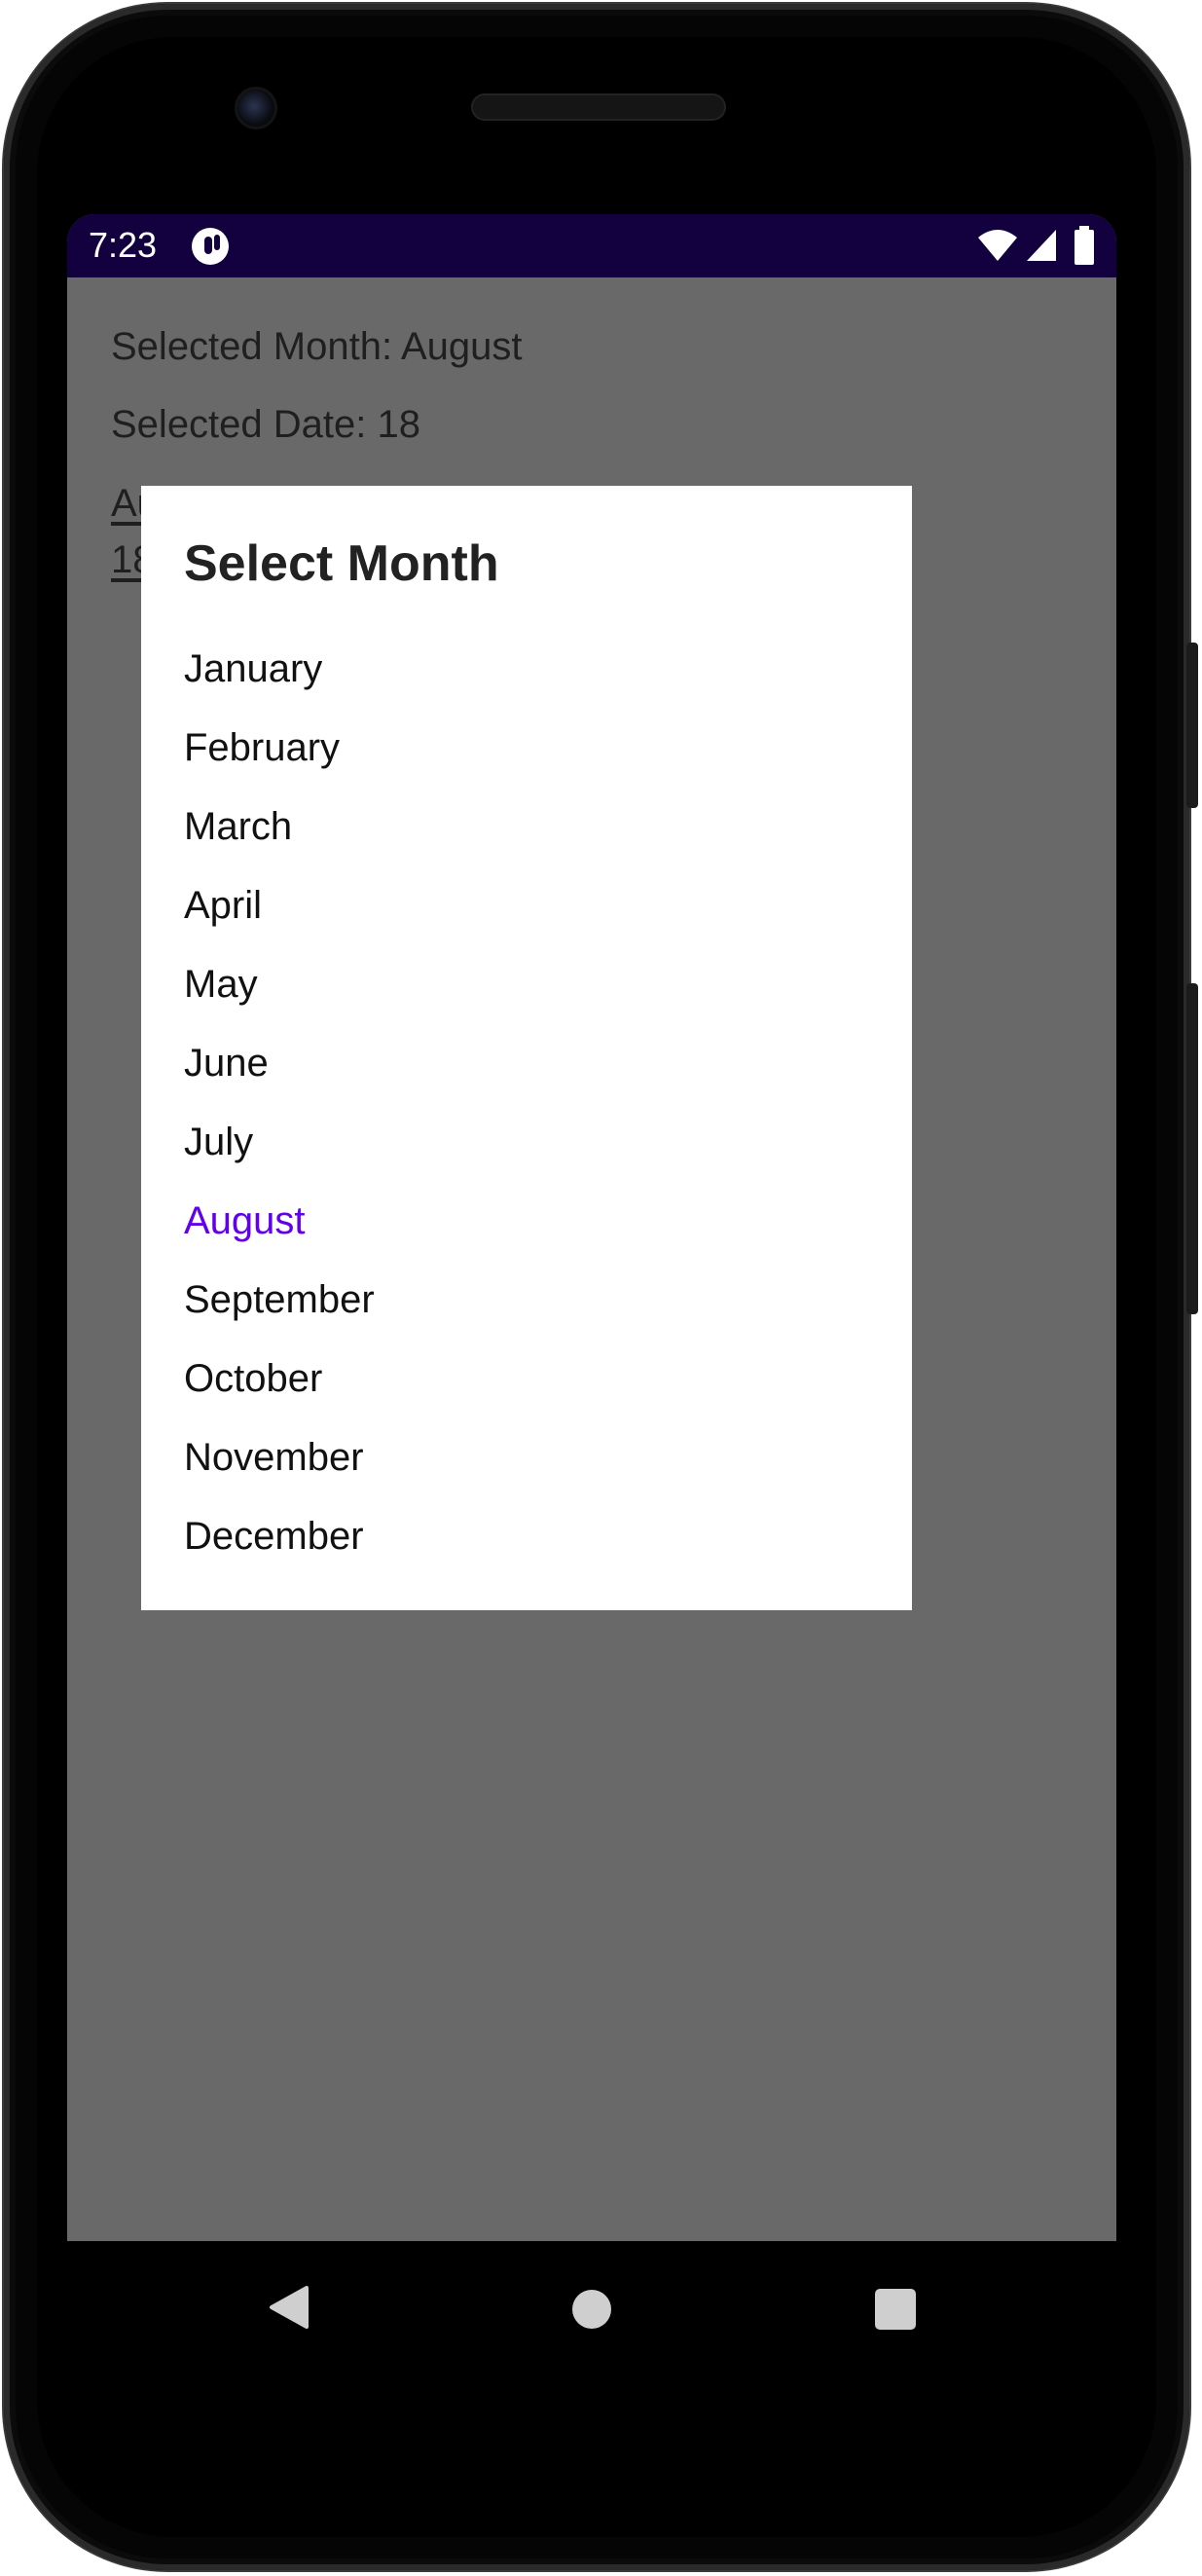  Describe the element at coordinates (526, 748) in the screenshot. I see `month-item-february: February` at that location.